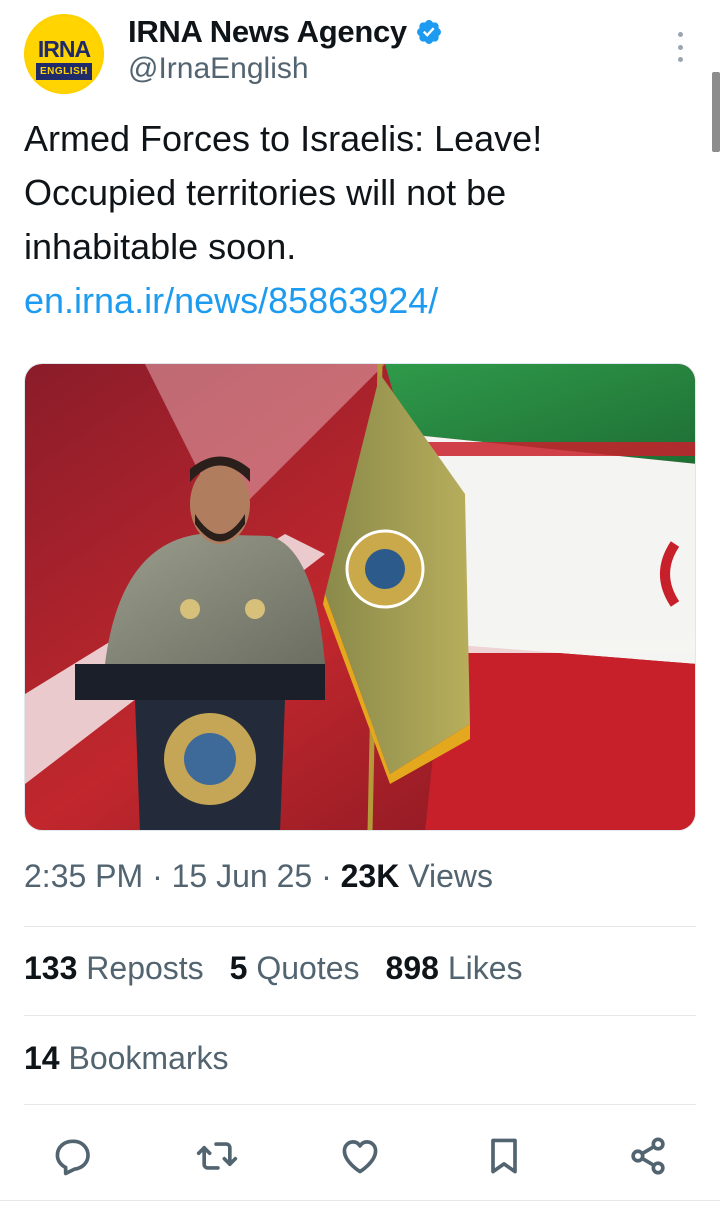 The width and height of the screenshot is (720, 1215). Describe the element at coordinates (370, 876) in the screenshot. I see `views-count: 23K` at that location.